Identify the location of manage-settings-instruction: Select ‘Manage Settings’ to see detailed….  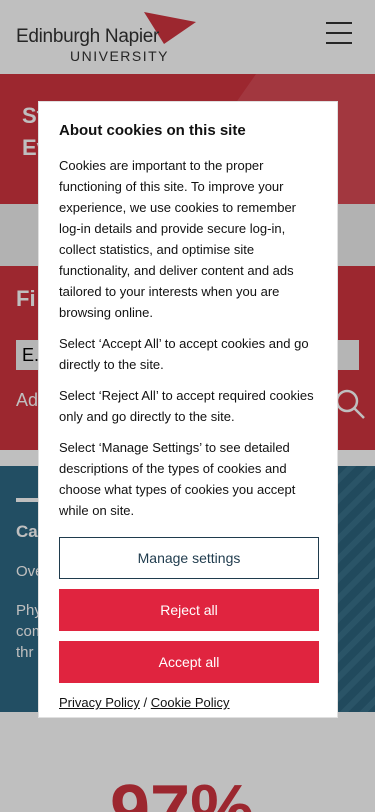
(177, 479).